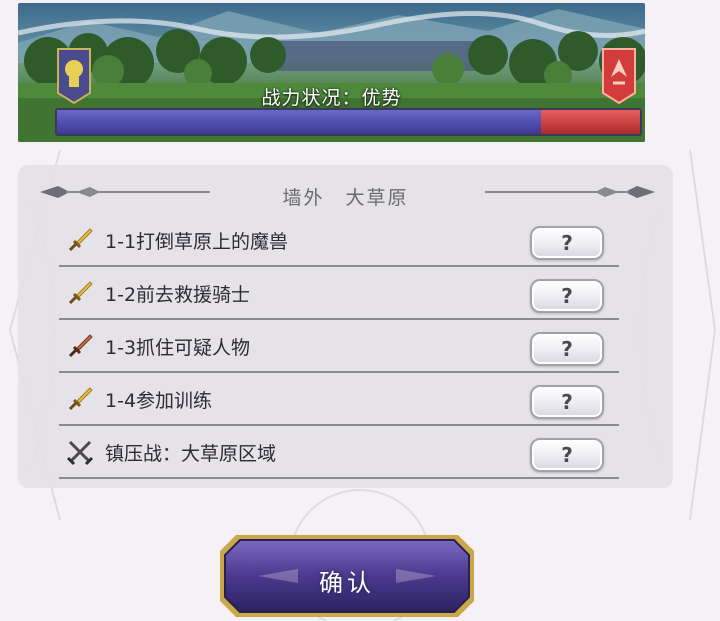 Image resolution: width=720 pixels, height=621 pixels. Describe the element at coordinates (339, 347) in the screenshot. I see `stage-row: 1-3抓住可疑人物 ?` at that location.